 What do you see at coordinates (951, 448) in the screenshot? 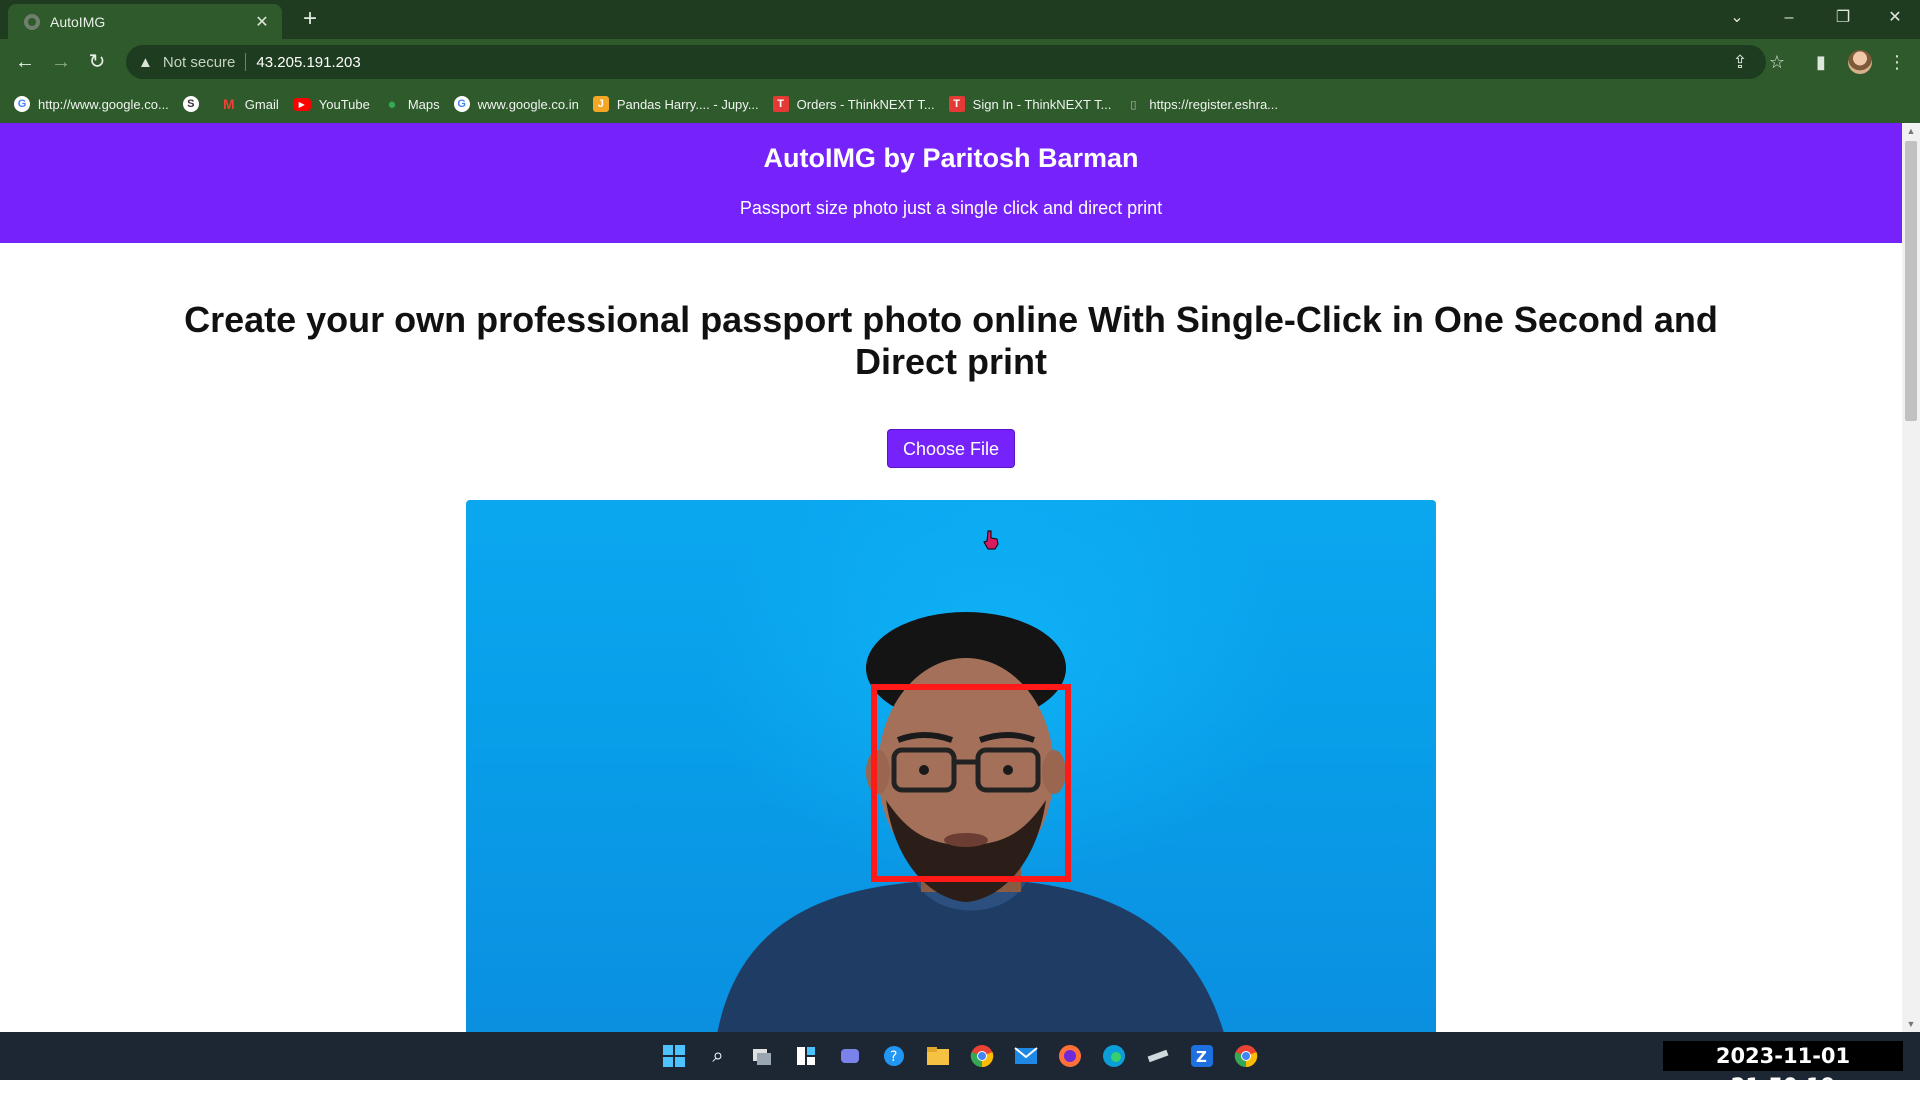
I see `choose-file-button: Choose File` at bounding box center [951, 448].